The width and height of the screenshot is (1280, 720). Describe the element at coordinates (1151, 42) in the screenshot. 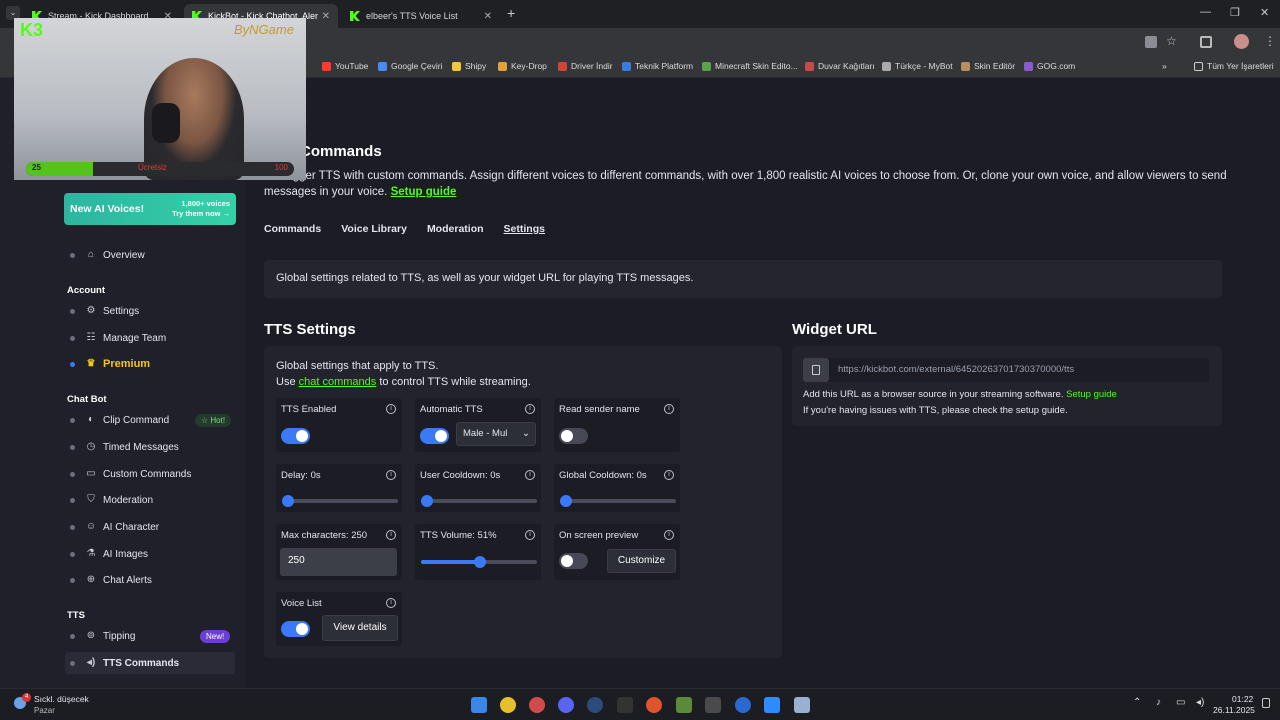

I see `translate-icon` at that location.